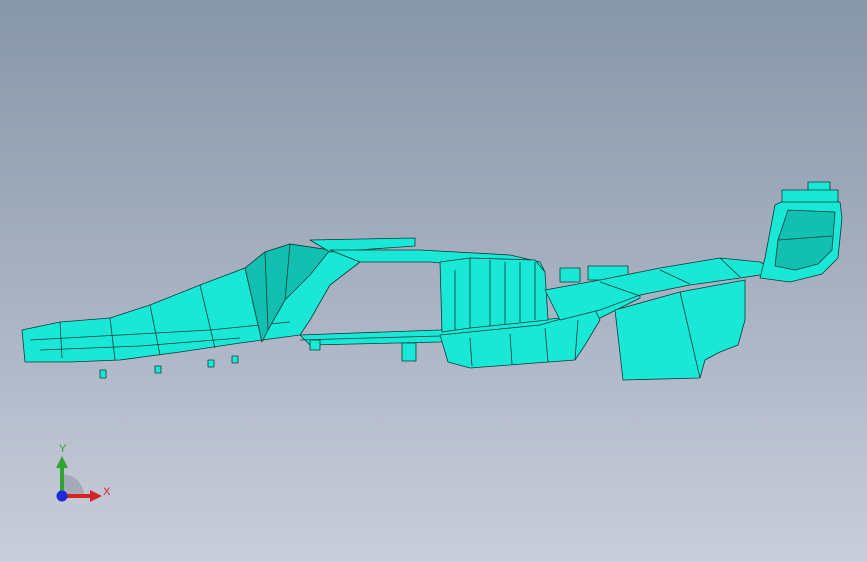  Describe the element at coordinates (103, 374) in the screenshot. I see `part-clip` at that location.